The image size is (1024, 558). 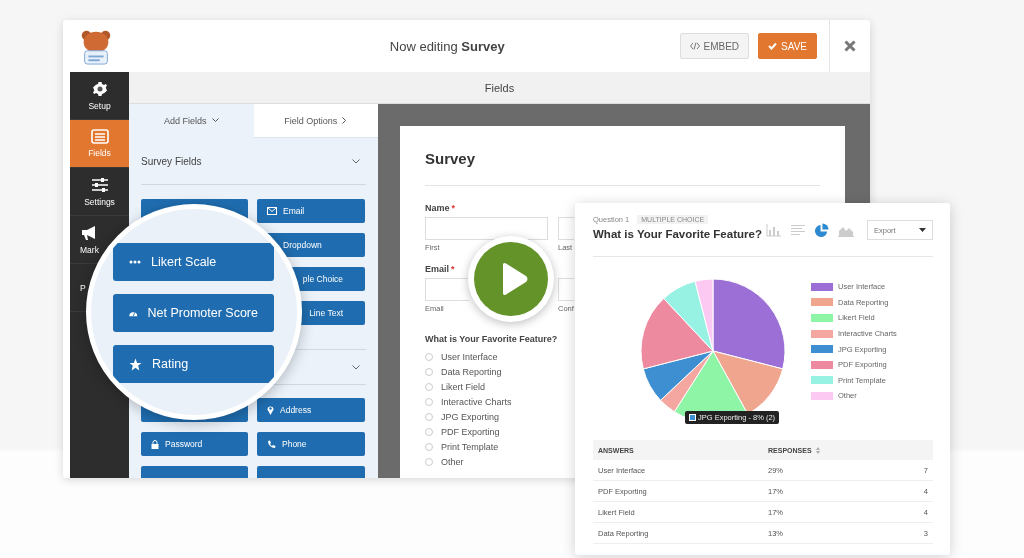 I want to click on section-heading: Survey Fields, so click(x=171, y=161).